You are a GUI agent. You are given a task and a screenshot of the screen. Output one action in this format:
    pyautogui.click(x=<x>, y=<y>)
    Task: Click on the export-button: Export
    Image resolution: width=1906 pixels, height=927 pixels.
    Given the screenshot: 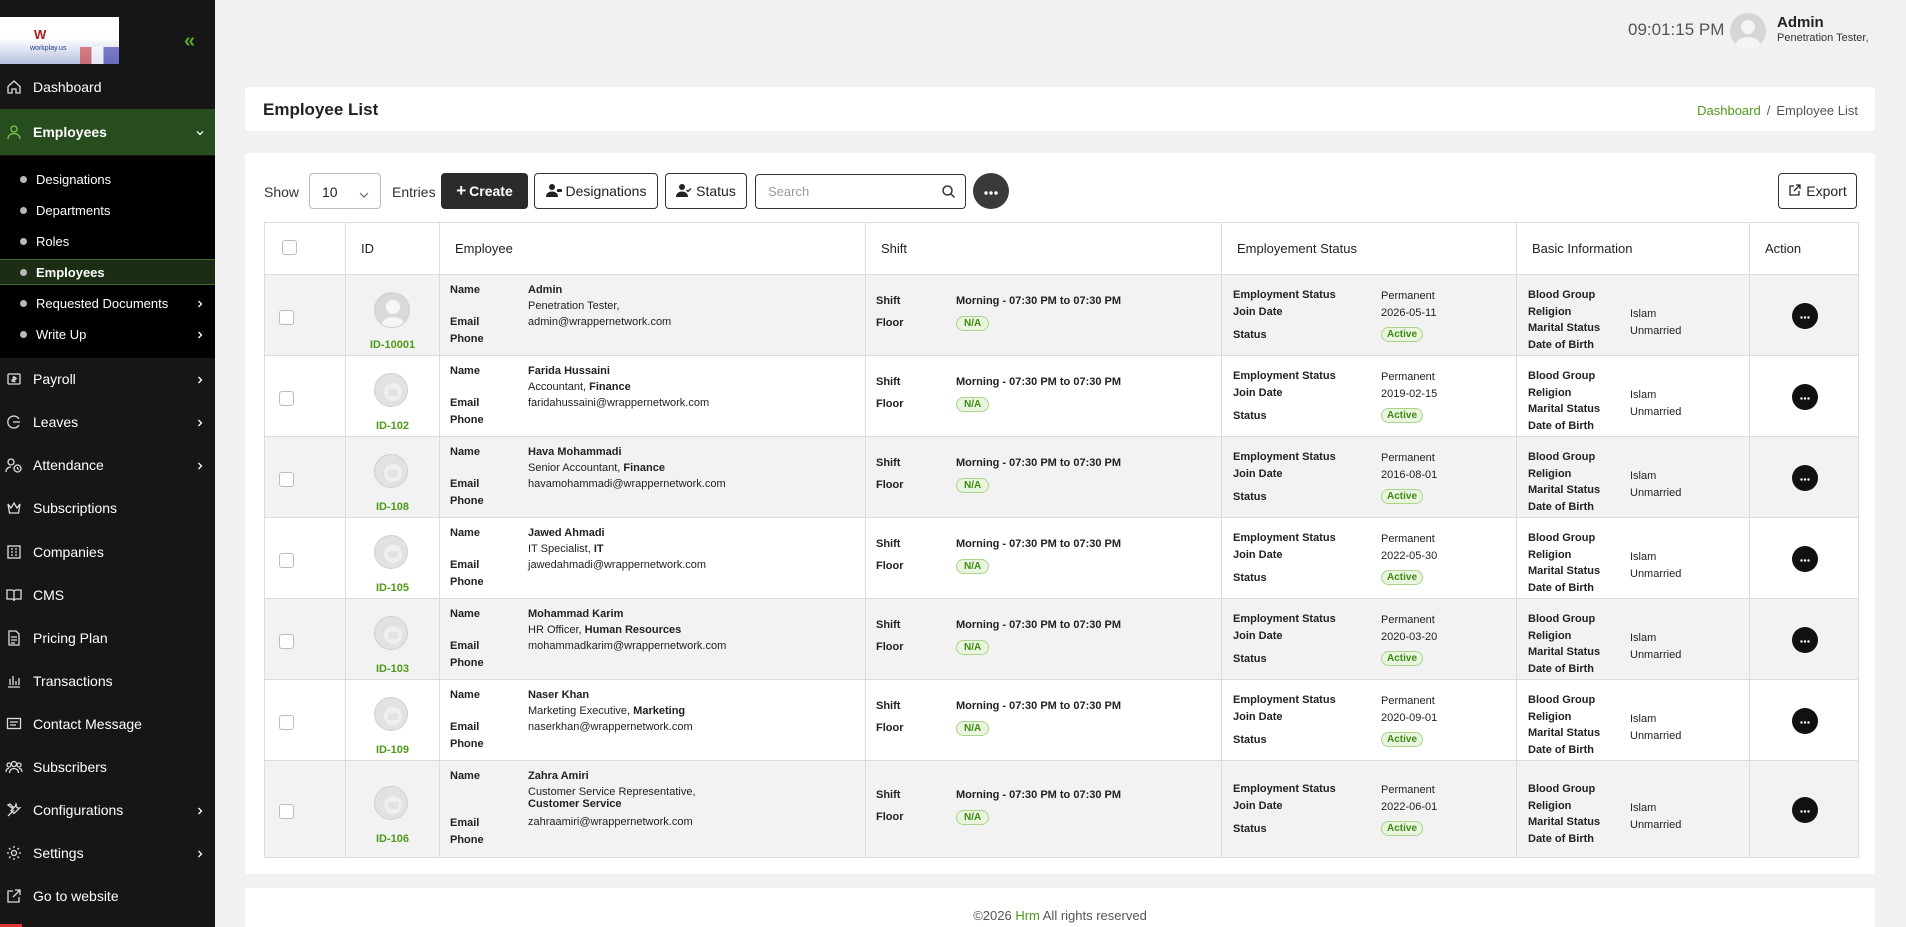 What is the action you would take?
    pyautogui.click(x=1817, y=191)
    